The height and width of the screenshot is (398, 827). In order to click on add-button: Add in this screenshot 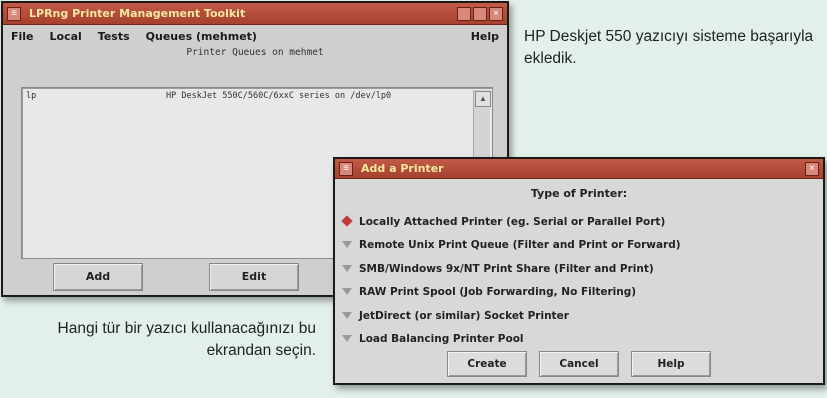, I will do `click(98, 277)`.